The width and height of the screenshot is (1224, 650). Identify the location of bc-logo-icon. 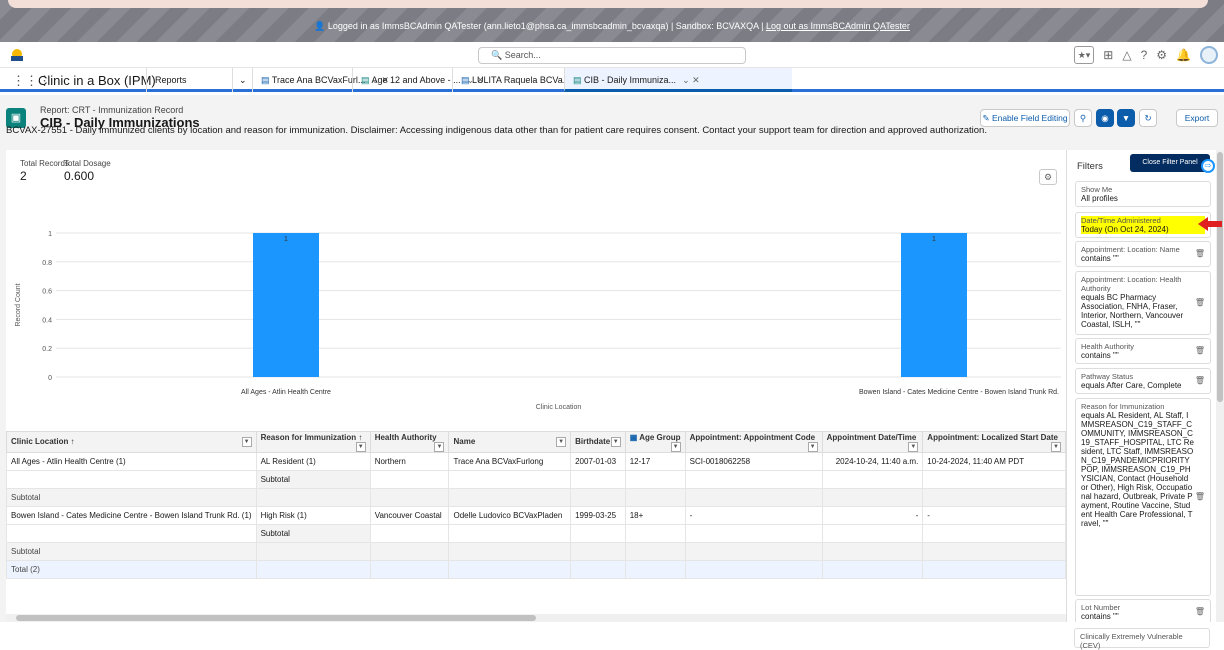
(17, 55).